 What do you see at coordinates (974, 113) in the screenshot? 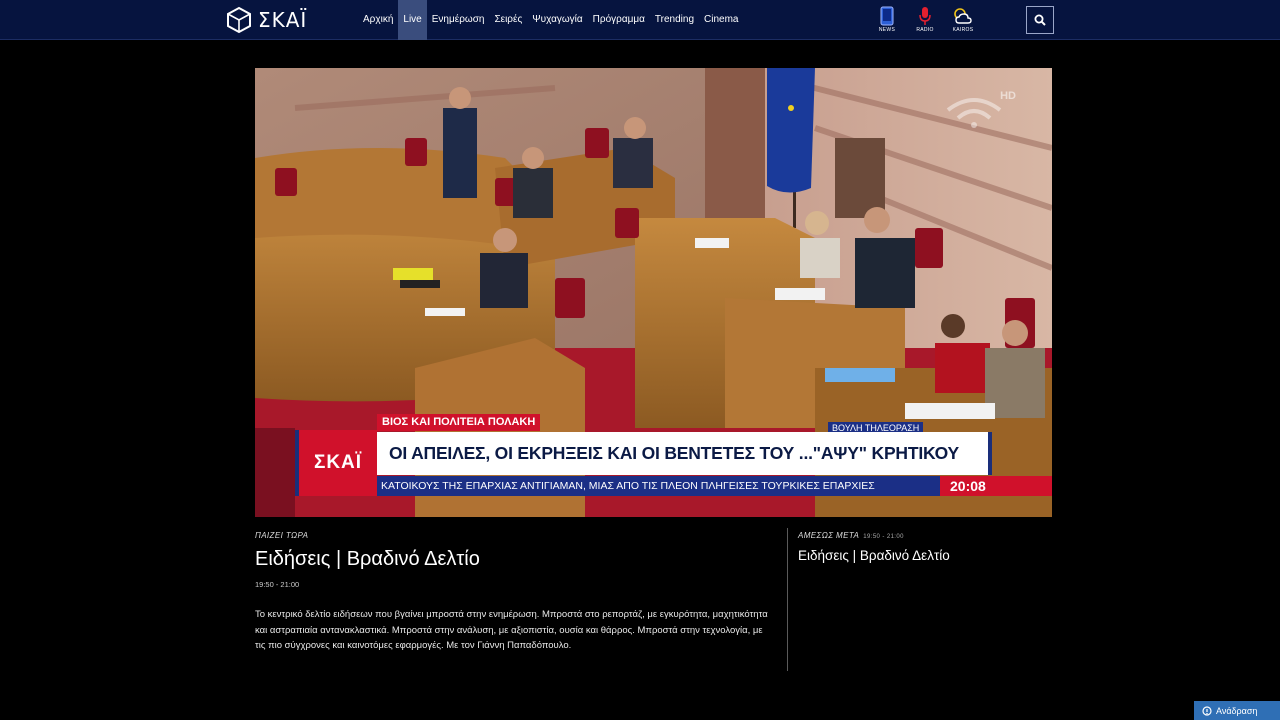
I see `broadcast-signal-icon` at bounding box center [974, 113].